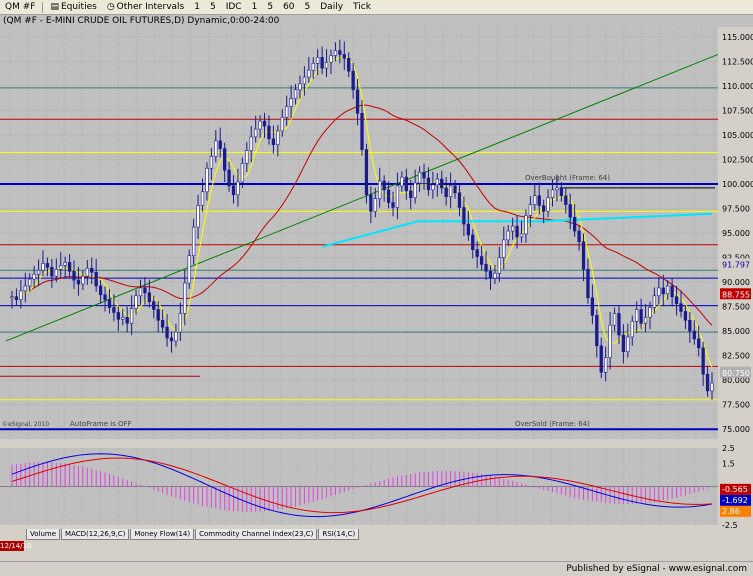 This screenshot has width=753, height=576. Describe the element at coordinates (270, 7) in the screenshot. I see `interval-5: 5` at that location.